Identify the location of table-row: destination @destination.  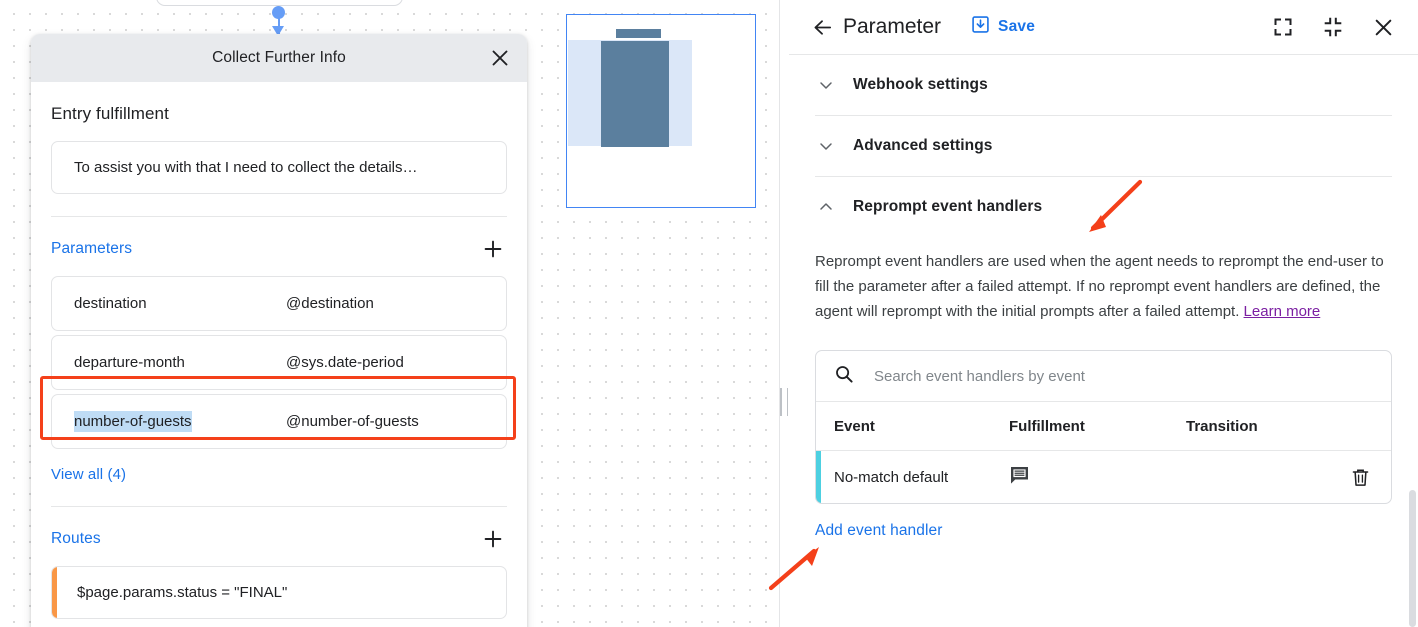
(279, 303).